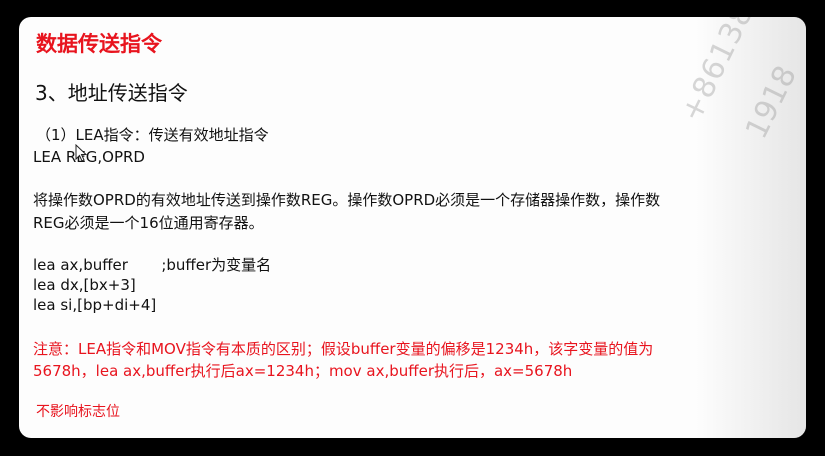 The height and width of the screenshot is (456, 825). What do you see at coordinates (152, 265) in the screenshot?
I see `code-line-1: lea ax,buffer ;buffer为变量名` at bounding box center [152, 265].